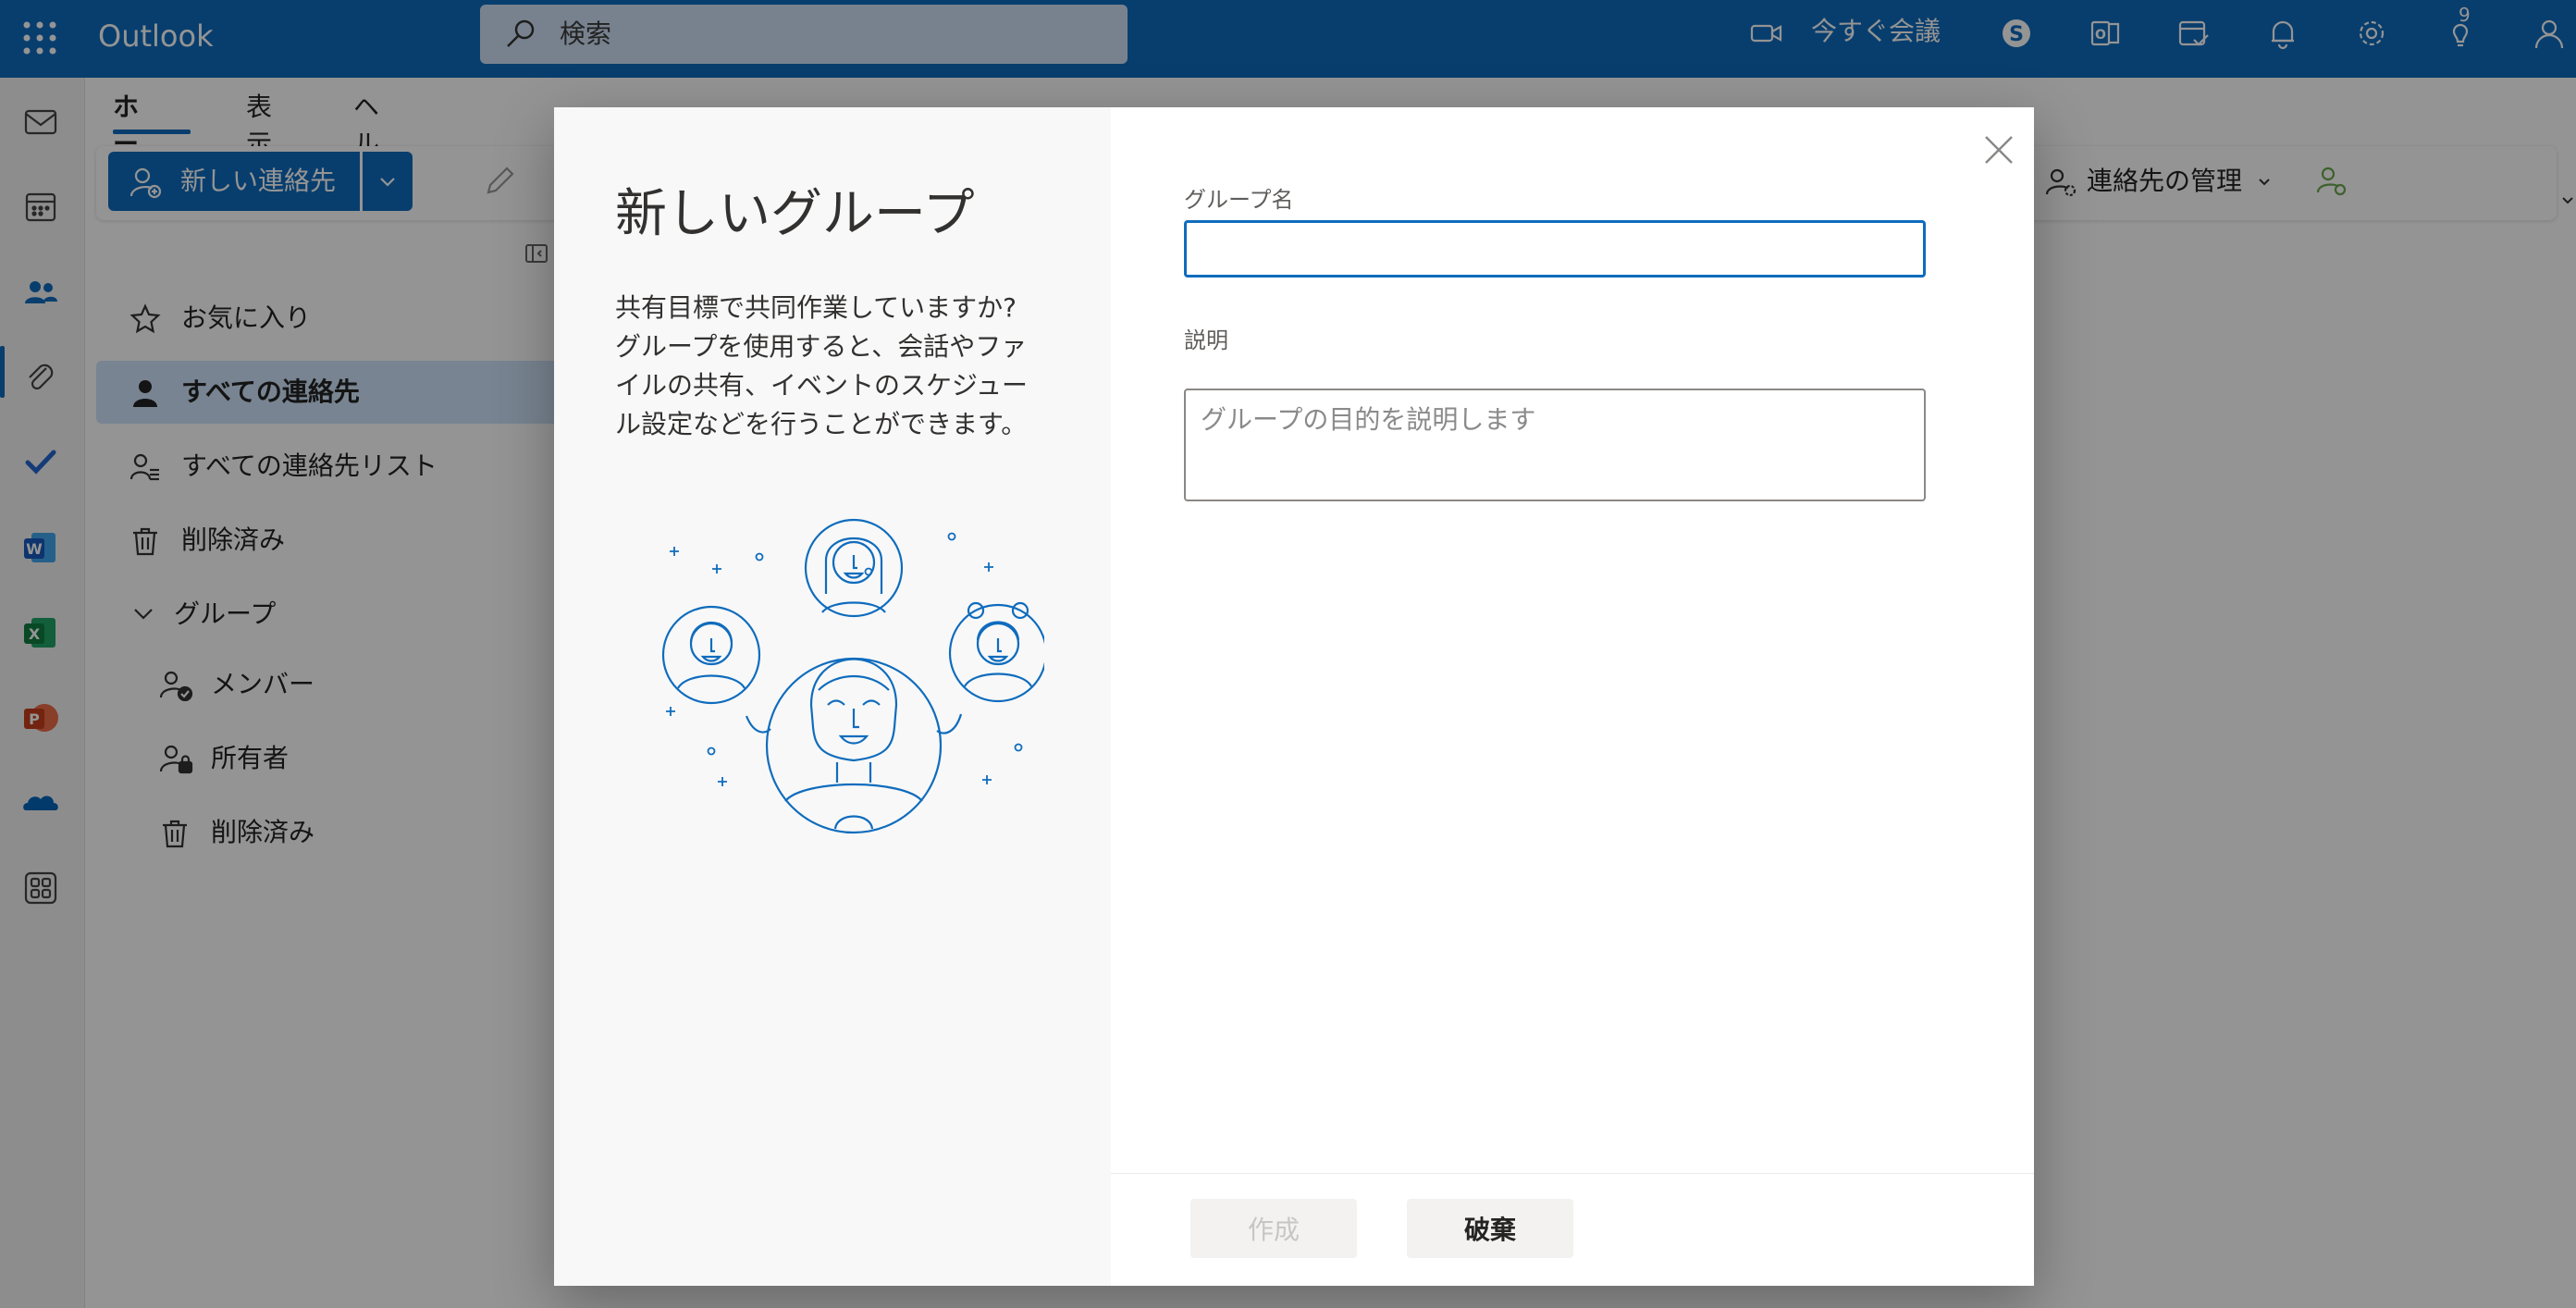 This screenshot has height=1308, width=2576. I want to click on group-name-input, so click(1555, 249).